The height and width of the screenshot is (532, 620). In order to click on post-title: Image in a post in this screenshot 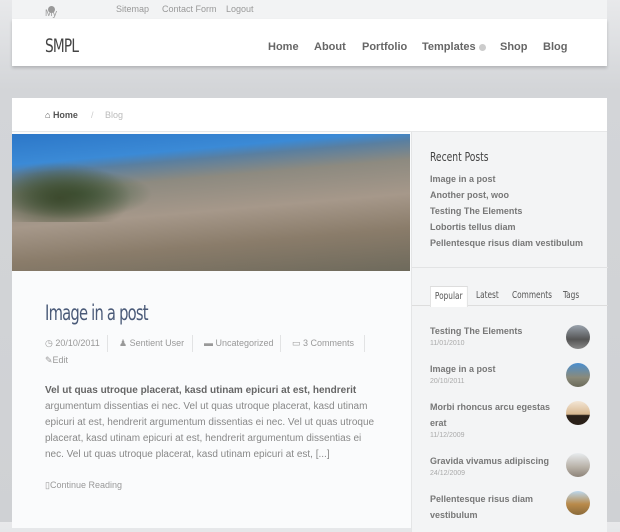, I will do `click(97, 313)`.